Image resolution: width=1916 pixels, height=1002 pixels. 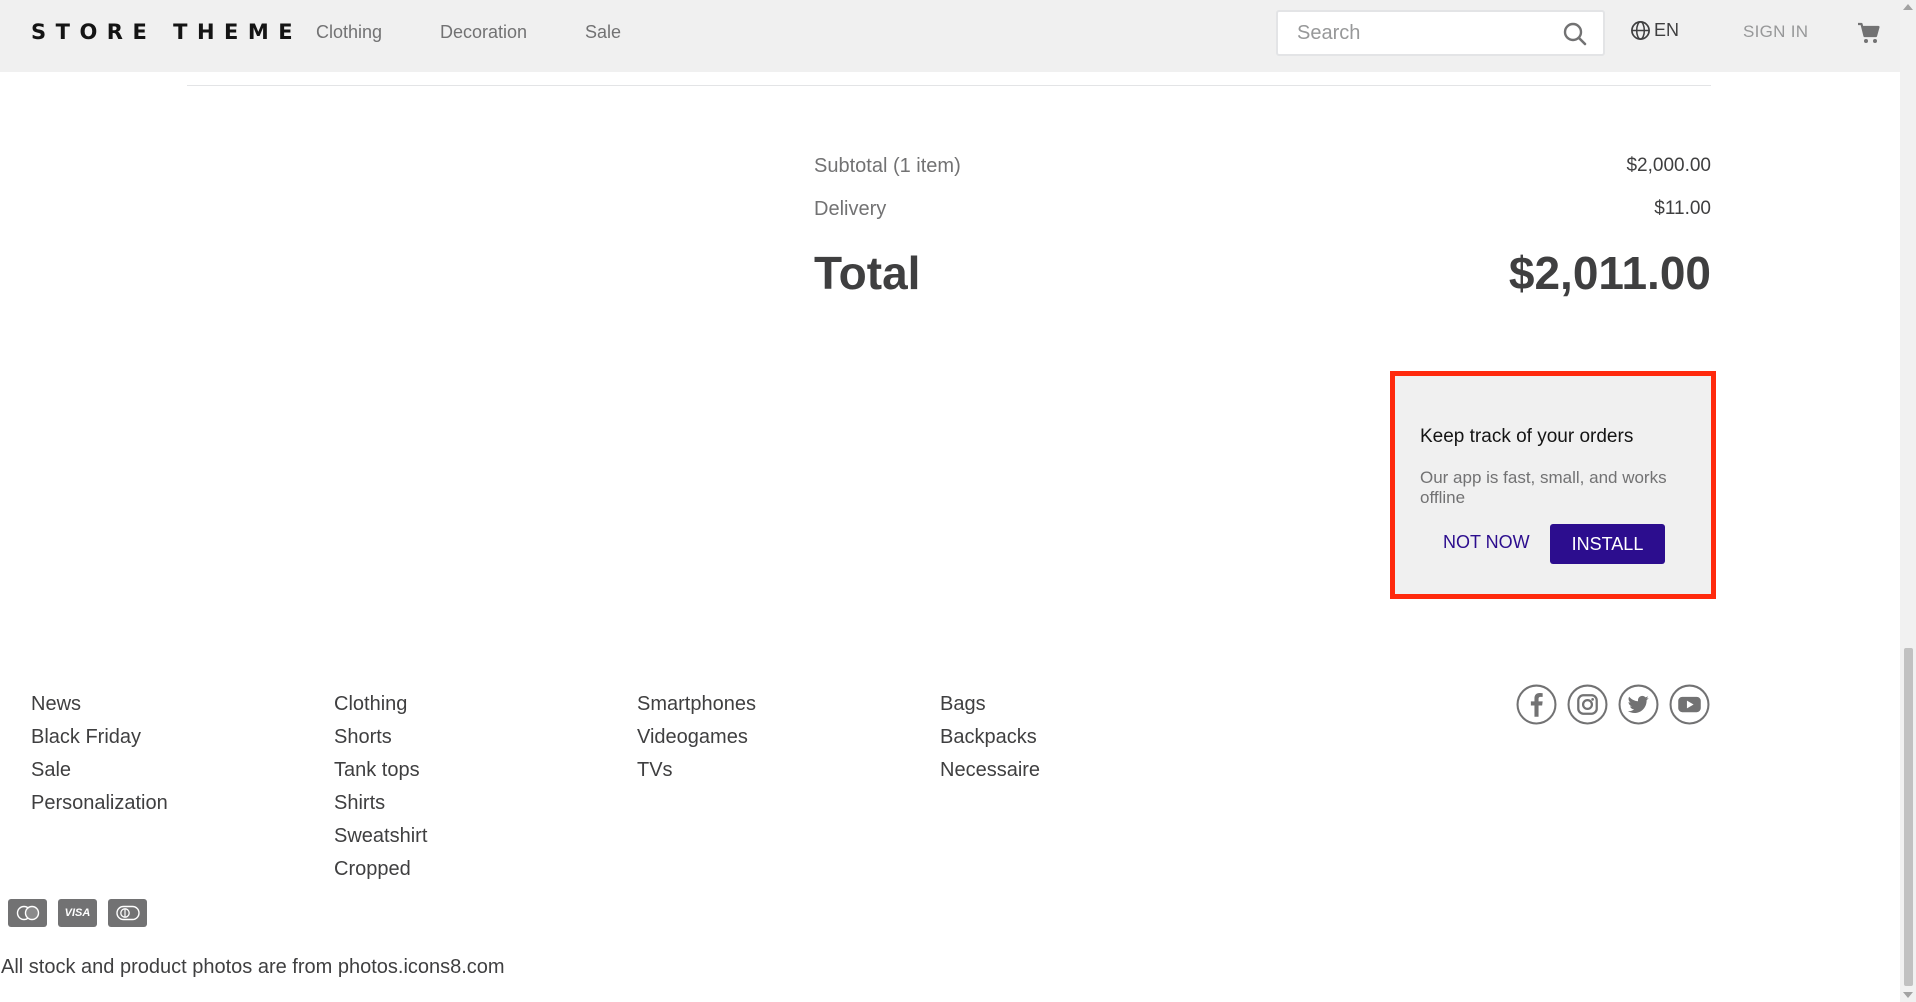 I want to click on footer-link: Black Friday, so click(x=99, y=737).